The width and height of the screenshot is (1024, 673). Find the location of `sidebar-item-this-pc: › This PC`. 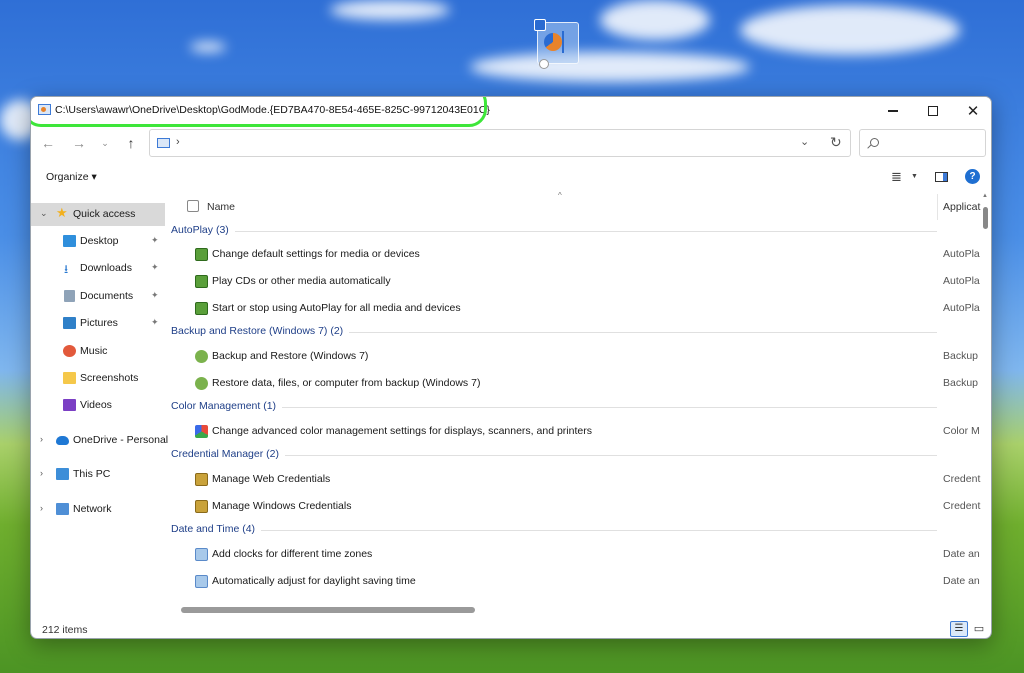

sidebar-item-this-pc: › This PC is located at coordinates (98, 474).